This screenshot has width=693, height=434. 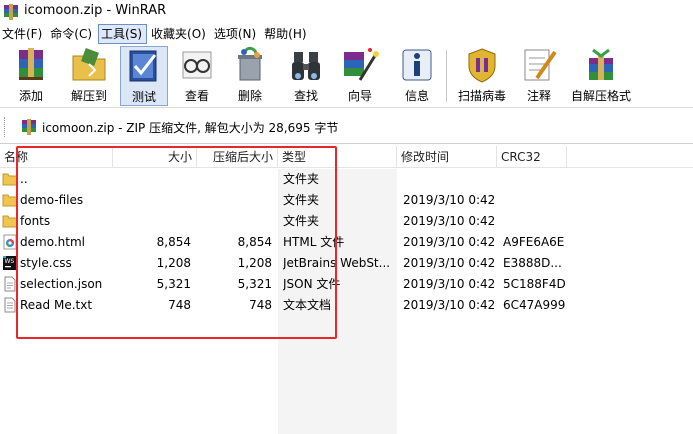 I want to click on column-name: 名称, so click(x=56, y=157).